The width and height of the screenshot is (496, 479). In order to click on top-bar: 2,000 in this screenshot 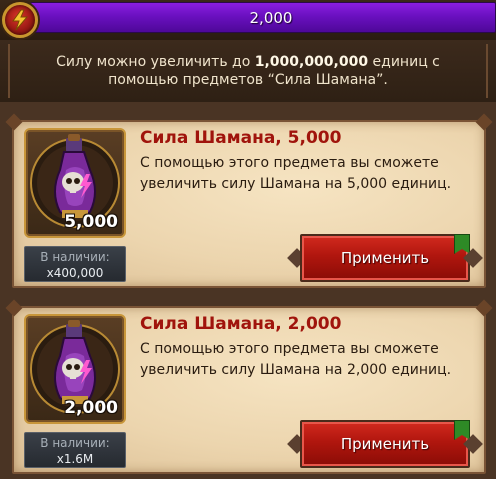, I will do `click(248, 20)`.